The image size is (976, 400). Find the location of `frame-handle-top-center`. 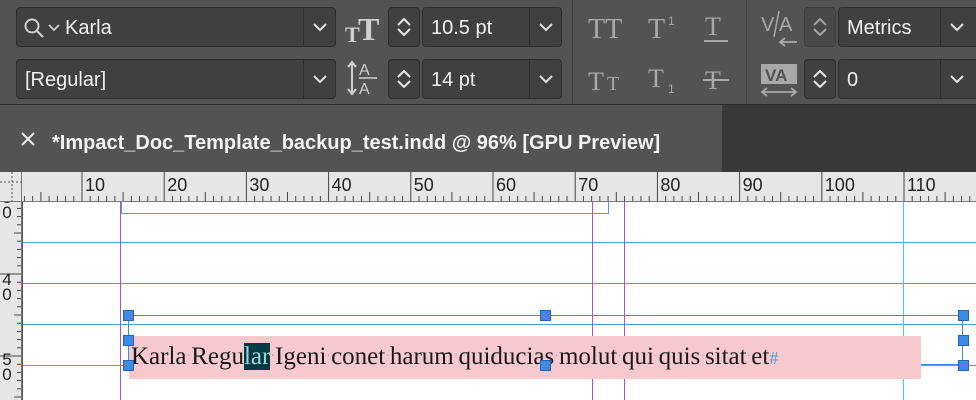

frame-handle-top-center is located at coordinates (545, 315).